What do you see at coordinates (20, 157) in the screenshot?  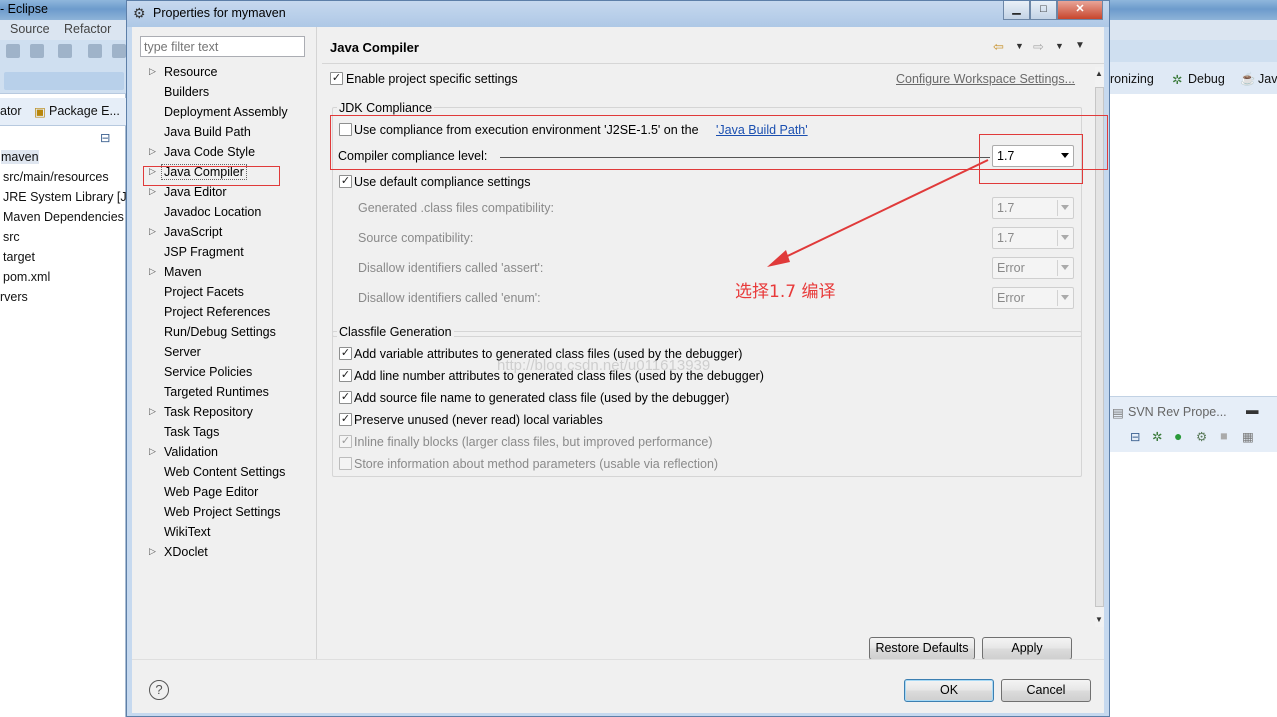 I see `project-node: maven` at bounding box center [20, 157].